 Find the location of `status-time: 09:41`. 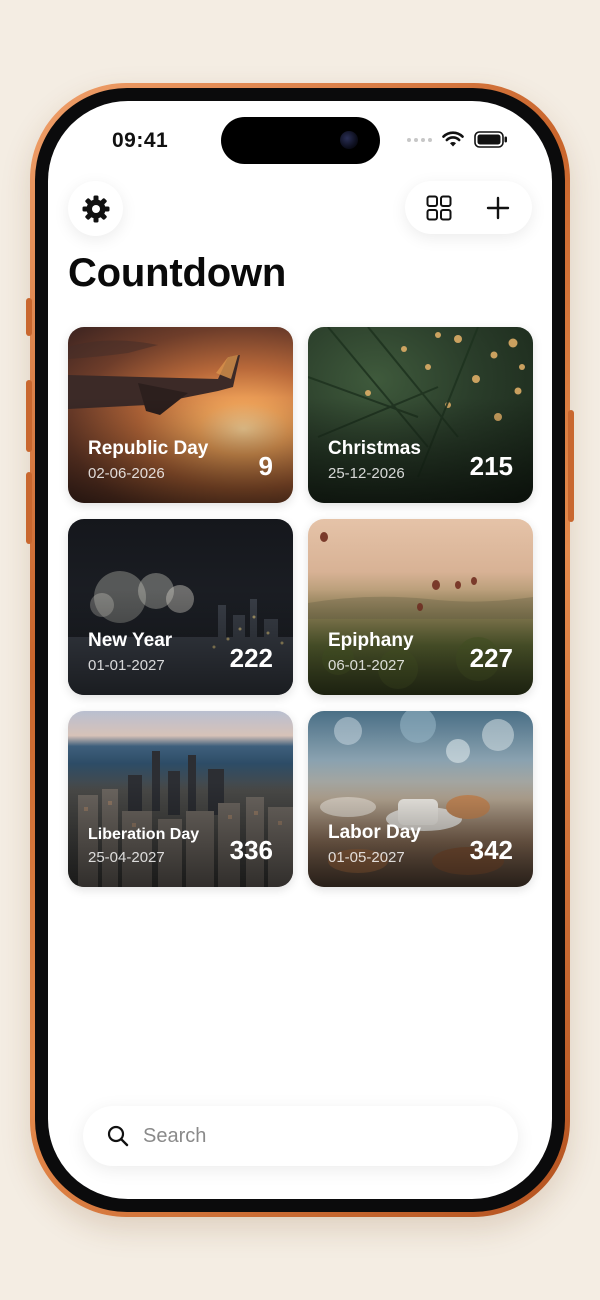

status-time: 09:41 is located at coordinates (140, 140).